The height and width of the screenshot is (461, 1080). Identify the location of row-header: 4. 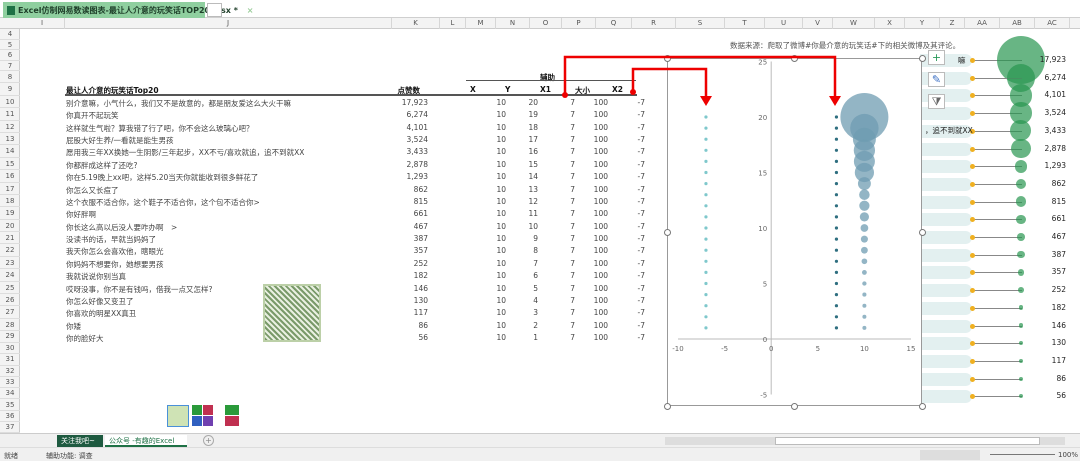
(10, 34).